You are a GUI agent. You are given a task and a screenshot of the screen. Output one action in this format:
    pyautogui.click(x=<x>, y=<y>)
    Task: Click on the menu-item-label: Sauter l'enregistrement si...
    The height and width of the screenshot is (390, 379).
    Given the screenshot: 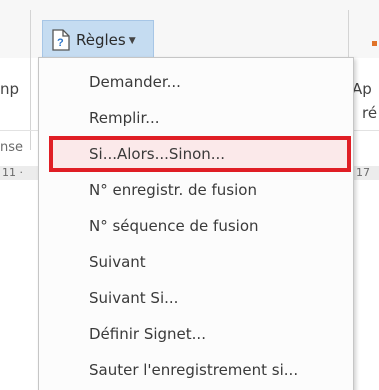 What is the action you would take?
    pyautogui.click(x=194, y=370)
    